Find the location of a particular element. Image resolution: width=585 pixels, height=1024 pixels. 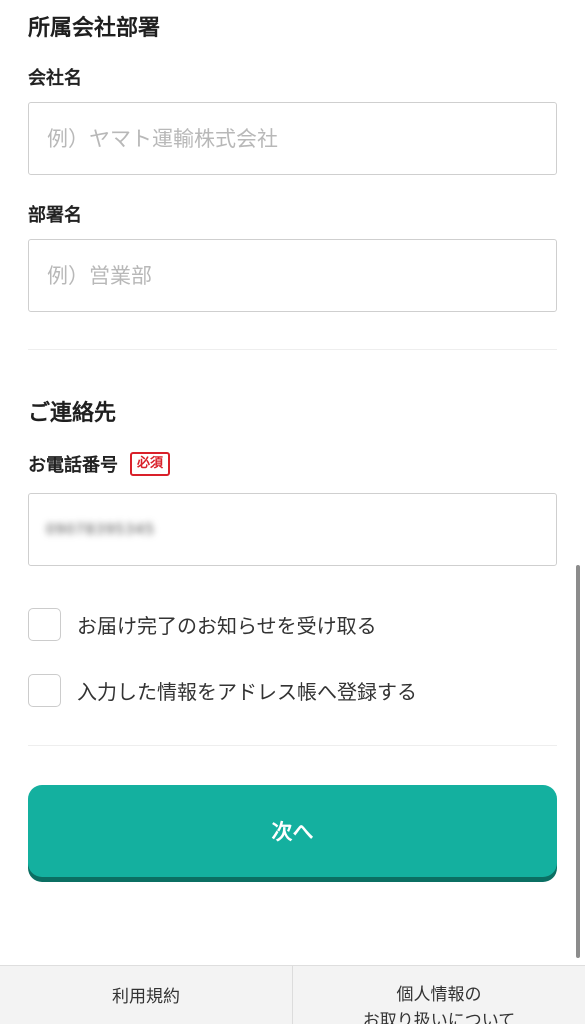

company-section-title: 所属会社部署 is located at coordinates (94, 28).